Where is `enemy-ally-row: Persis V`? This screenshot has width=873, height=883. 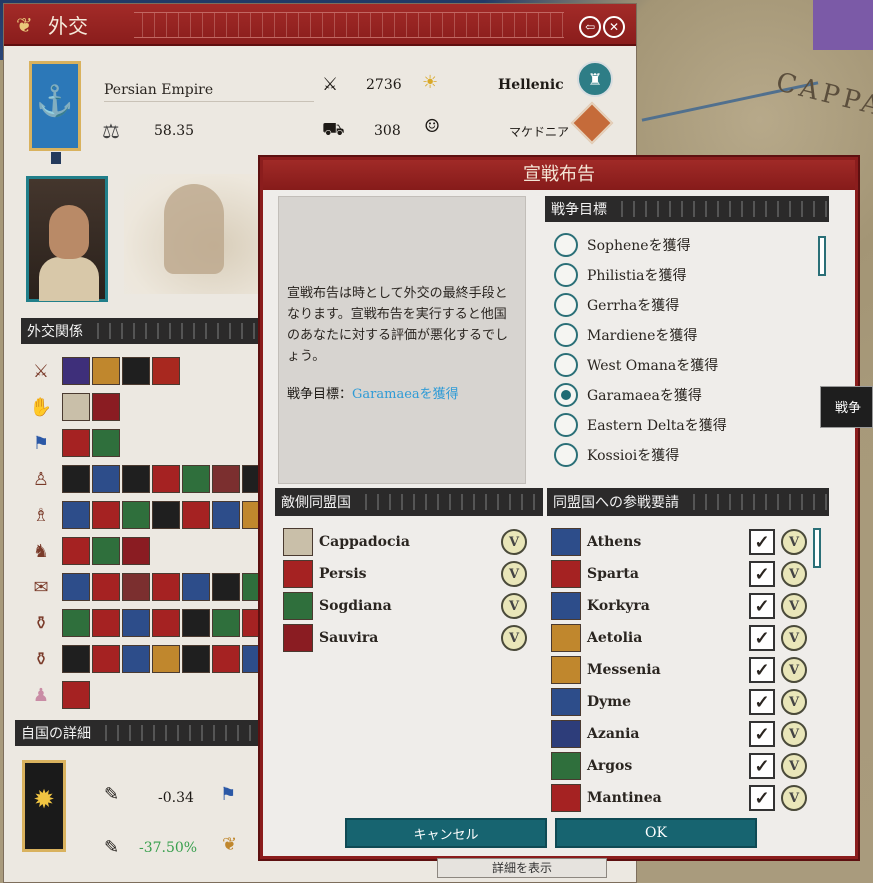
enemy-ally-row: Persis V is located at coordinates (408, 574).